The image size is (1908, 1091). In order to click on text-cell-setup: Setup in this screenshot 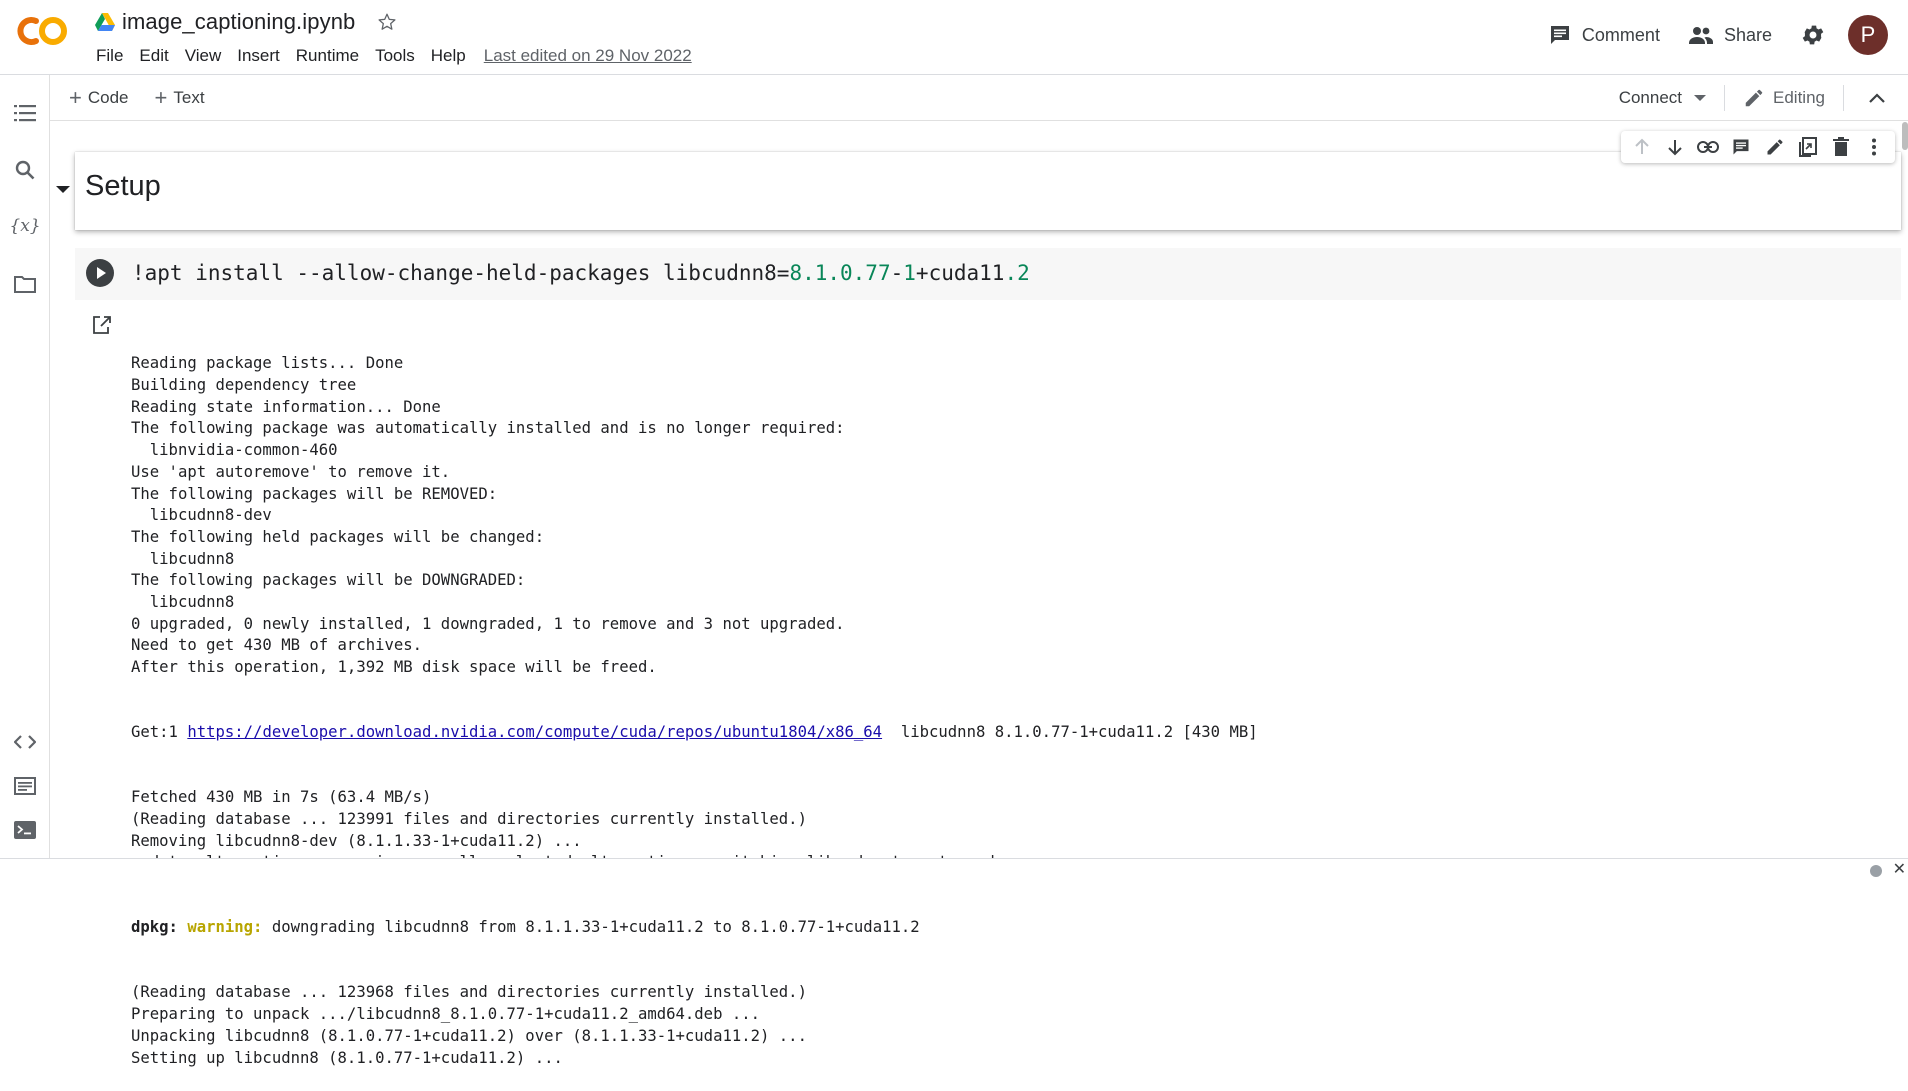, I will do `click(988, 191)`.